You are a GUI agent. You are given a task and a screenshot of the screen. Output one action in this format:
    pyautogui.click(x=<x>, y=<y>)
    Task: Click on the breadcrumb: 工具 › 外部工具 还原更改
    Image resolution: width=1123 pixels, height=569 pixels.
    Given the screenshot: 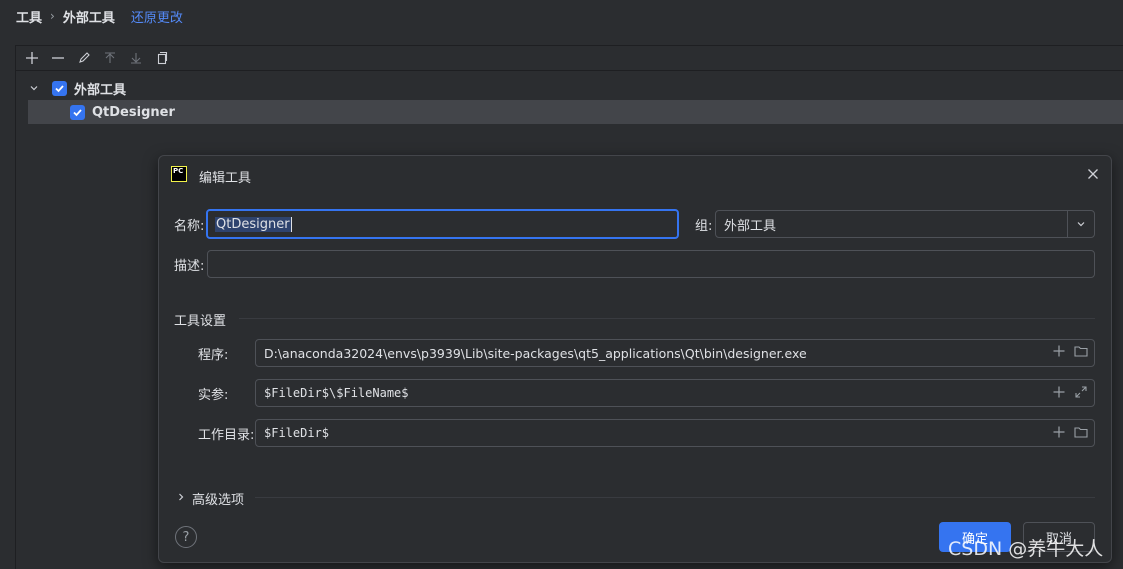 What is the action you would take?
    pyautogui.click(x=99, y=16)
    